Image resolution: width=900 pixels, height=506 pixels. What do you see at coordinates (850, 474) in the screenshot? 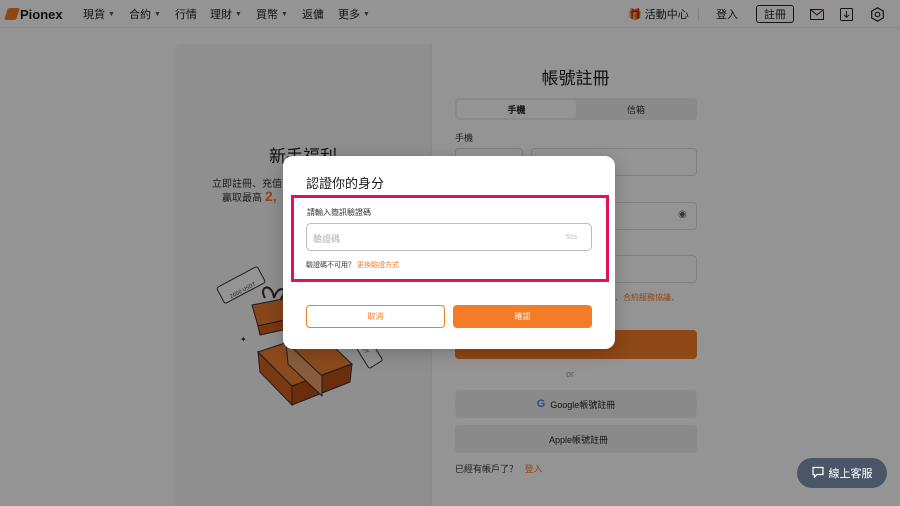
I see `customer-service-label: 線上客服` at bounding box center [850, 474].